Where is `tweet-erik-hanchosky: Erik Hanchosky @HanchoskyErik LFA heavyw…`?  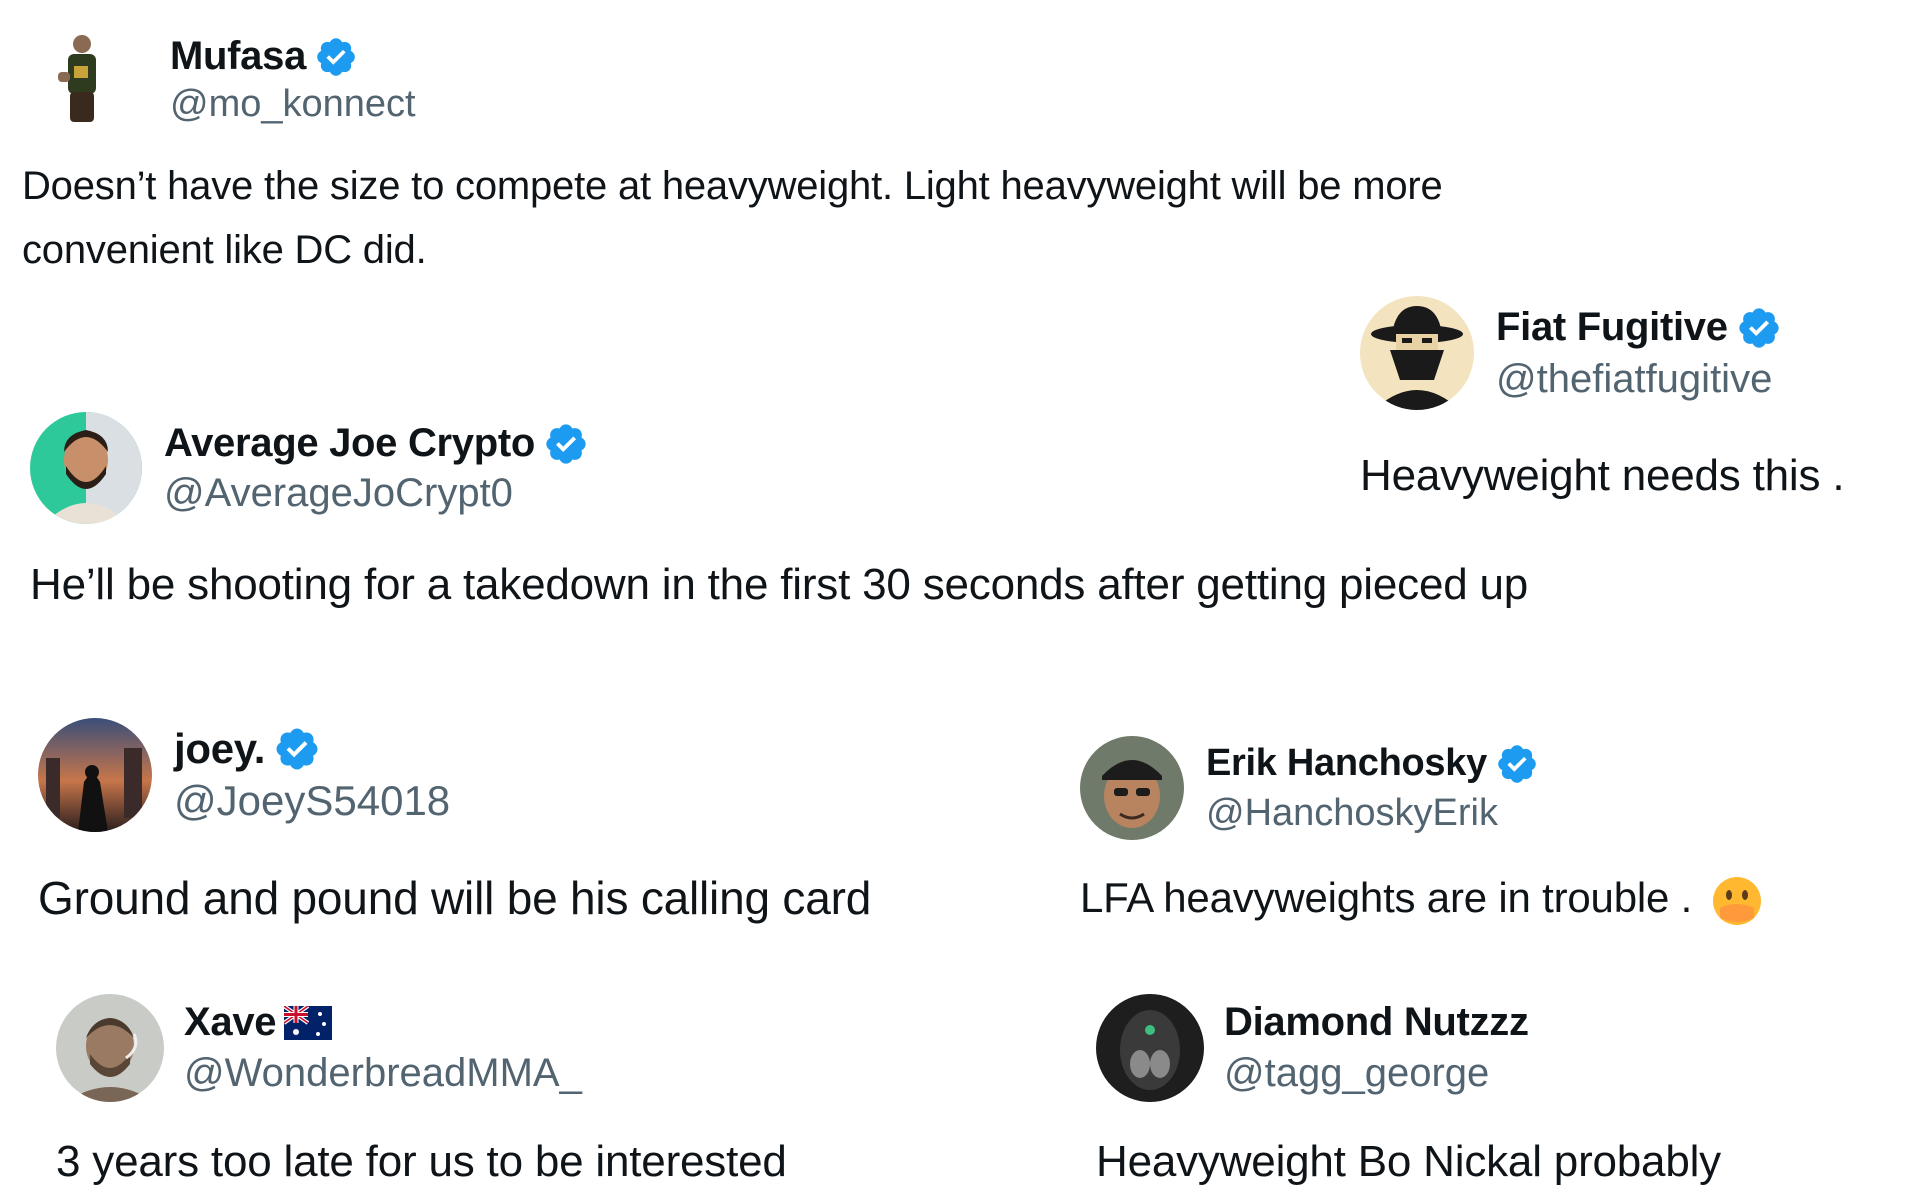
tweet-erik-hanchosky: Erik Hanchosky @HanchoskyErik LFA heavyw… is located at coordinates (1490, 832).